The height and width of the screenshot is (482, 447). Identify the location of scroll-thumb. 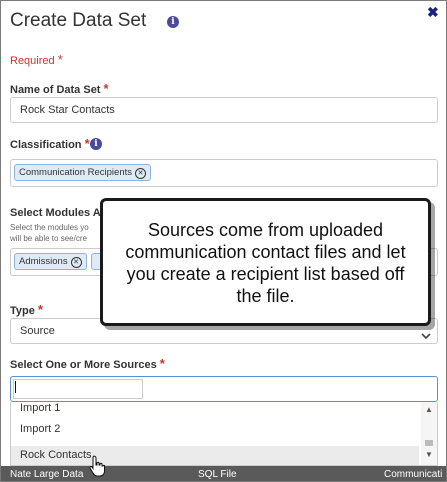
(429, 443).